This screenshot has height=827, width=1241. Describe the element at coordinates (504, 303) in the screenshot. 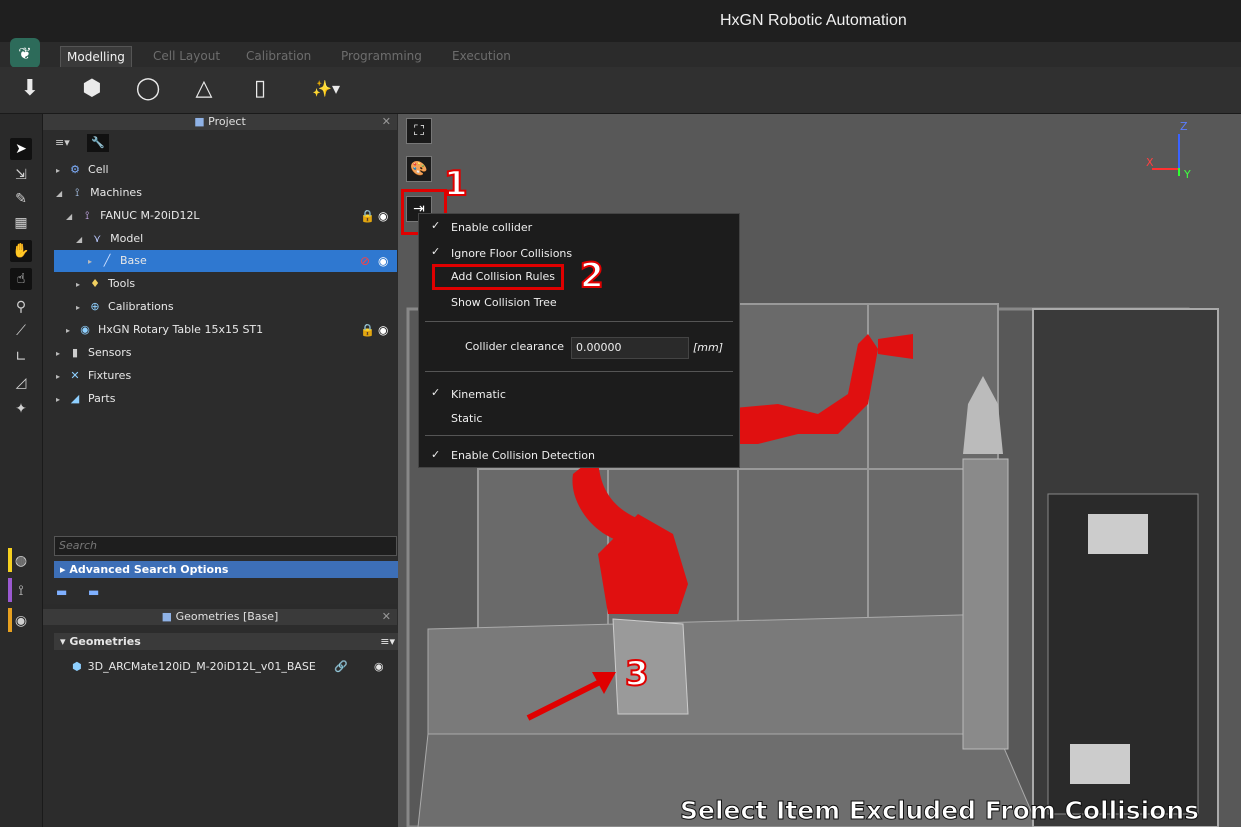

I see `menu-show-collision-tree: Show Collision Tree` at that location.